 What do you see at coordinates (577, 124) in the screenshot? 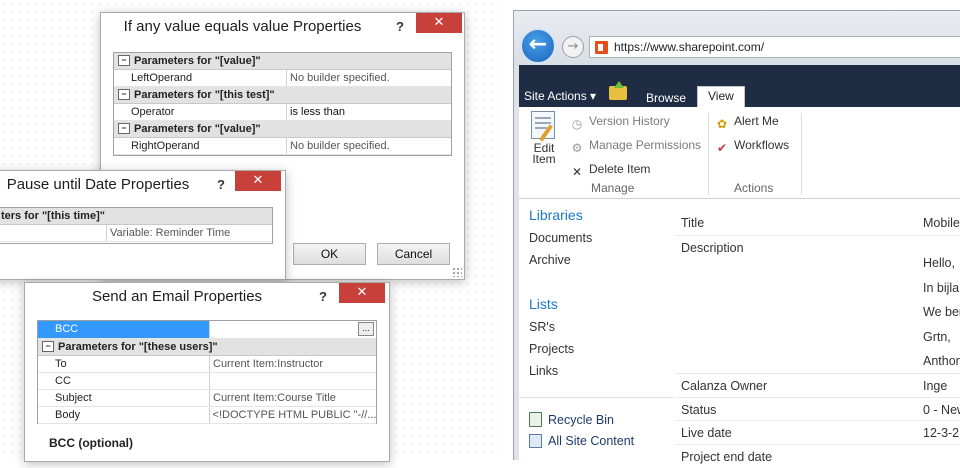
I see `history-icon: ◷` at bounding box center [577, 124].